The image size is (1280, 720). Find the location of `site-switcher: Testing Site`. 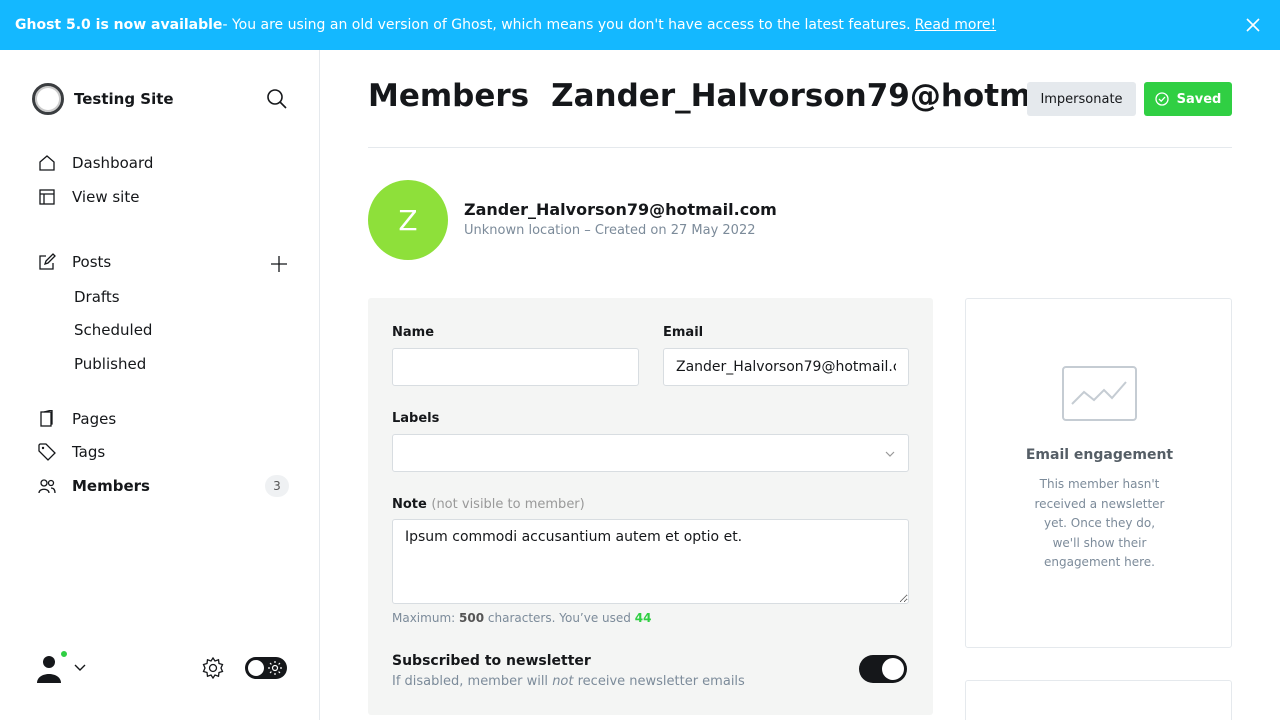

site-switcher: Testing Site is located at coordinates (103, 99).